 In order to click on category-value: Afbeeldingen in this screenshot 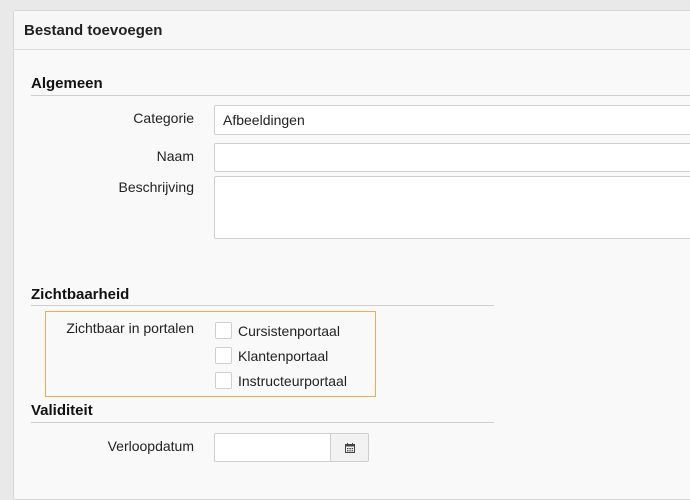, I will do `click(264, 120)`.